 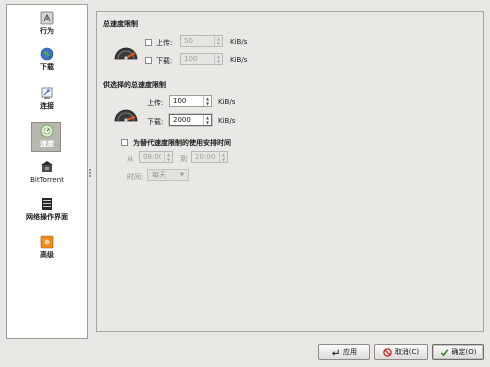 I want to click on sidebar-item-label: 网络操作界面, so click(x=47, y=217).